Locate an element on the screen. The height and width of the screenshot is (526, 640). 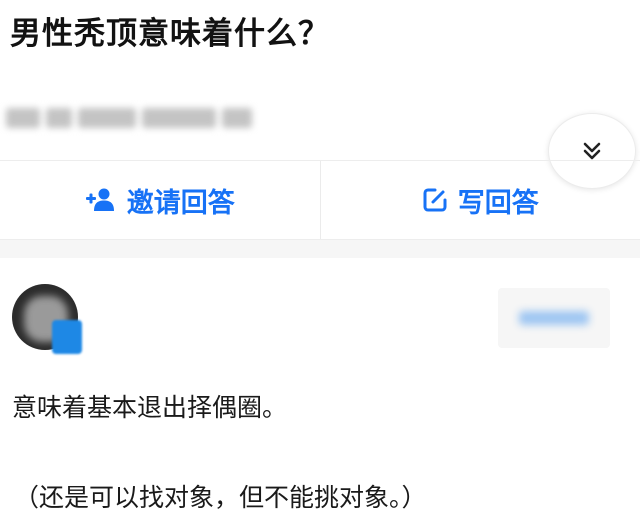
question-title: 男性秃顶意味着什么？ is located at coordinates (170, 34).